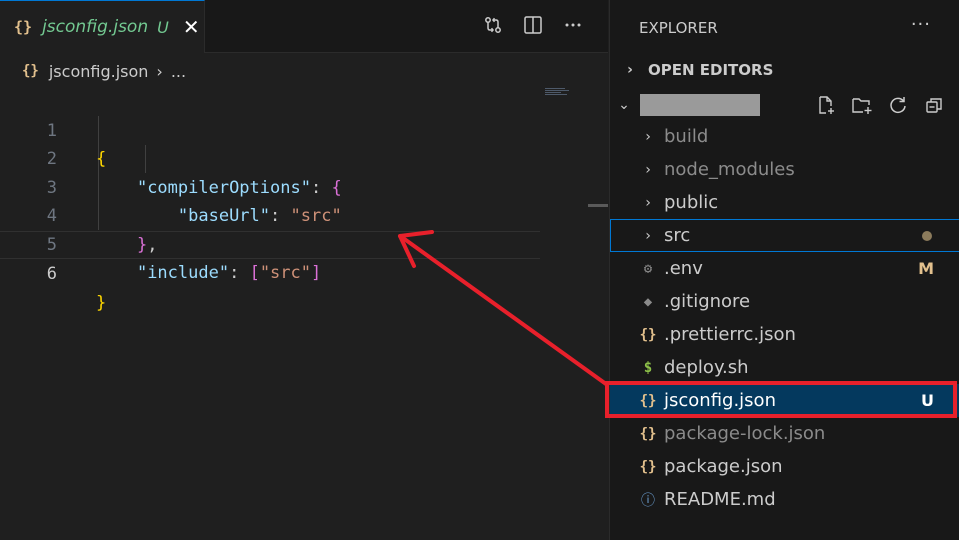  Describe the element at coordinates (784, 136) in the screenshot. I see `tree-folder-build: › build` at that location.